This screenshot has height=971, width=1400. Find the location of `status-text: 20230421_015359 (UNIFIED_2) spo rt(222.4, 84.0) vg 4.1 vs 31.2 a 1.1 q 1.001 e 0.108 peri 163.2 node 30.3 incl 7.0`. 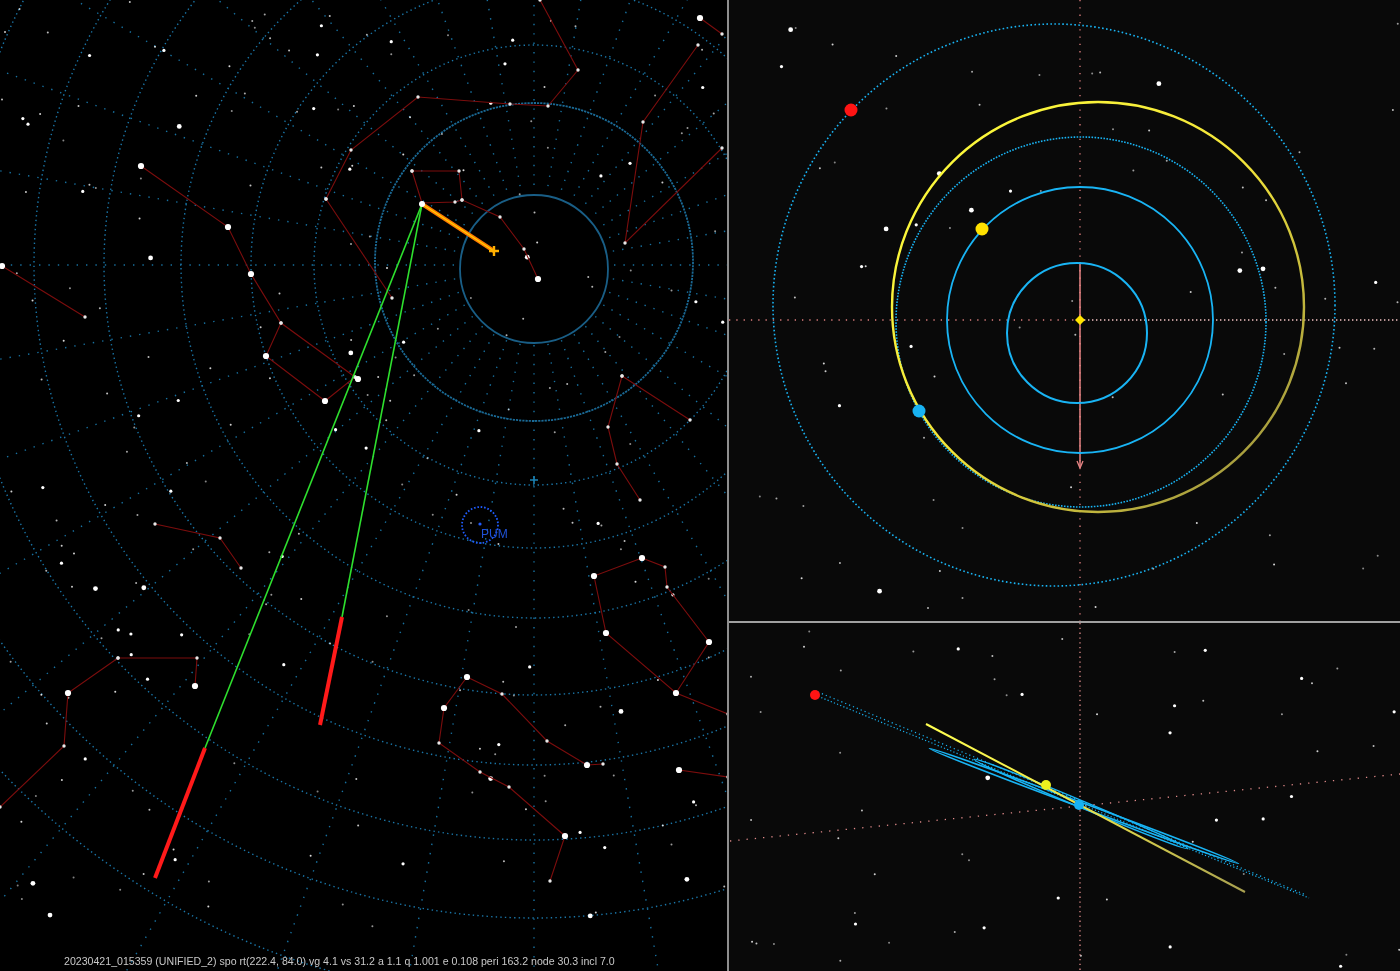

status-text: 20230421_015359 (UNIFIED_2) spo rt(222.4, 84.0) vg 4.1 vs 31.2 a 1.1 q 1.001 e 0.108 peri 163.2 node 30.3 incl 7.0 is located at coordinates (339, 961).